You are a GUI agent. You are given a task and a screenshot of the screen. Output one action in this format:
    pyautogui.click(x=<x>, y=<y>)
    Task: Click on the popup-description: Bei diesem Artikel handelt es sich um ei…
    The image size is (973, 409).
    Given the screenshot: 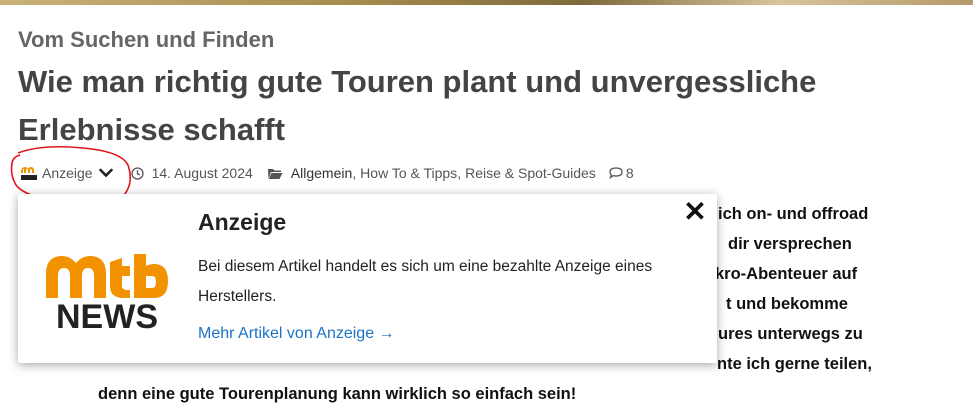 What is the action you would take?
    pyautogui.click(x=425, y=281)
    